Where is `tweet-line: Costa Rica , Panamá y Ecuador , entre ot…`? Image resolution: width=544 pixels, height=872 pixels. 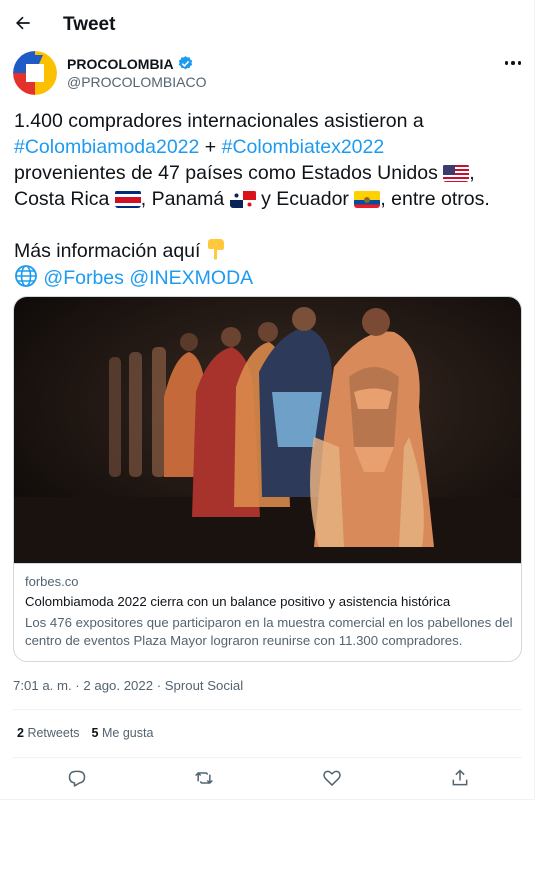
tweet-line: Costa Rica , Panamá y Ecuador , entre ot… is located at coordinates (269, 199).